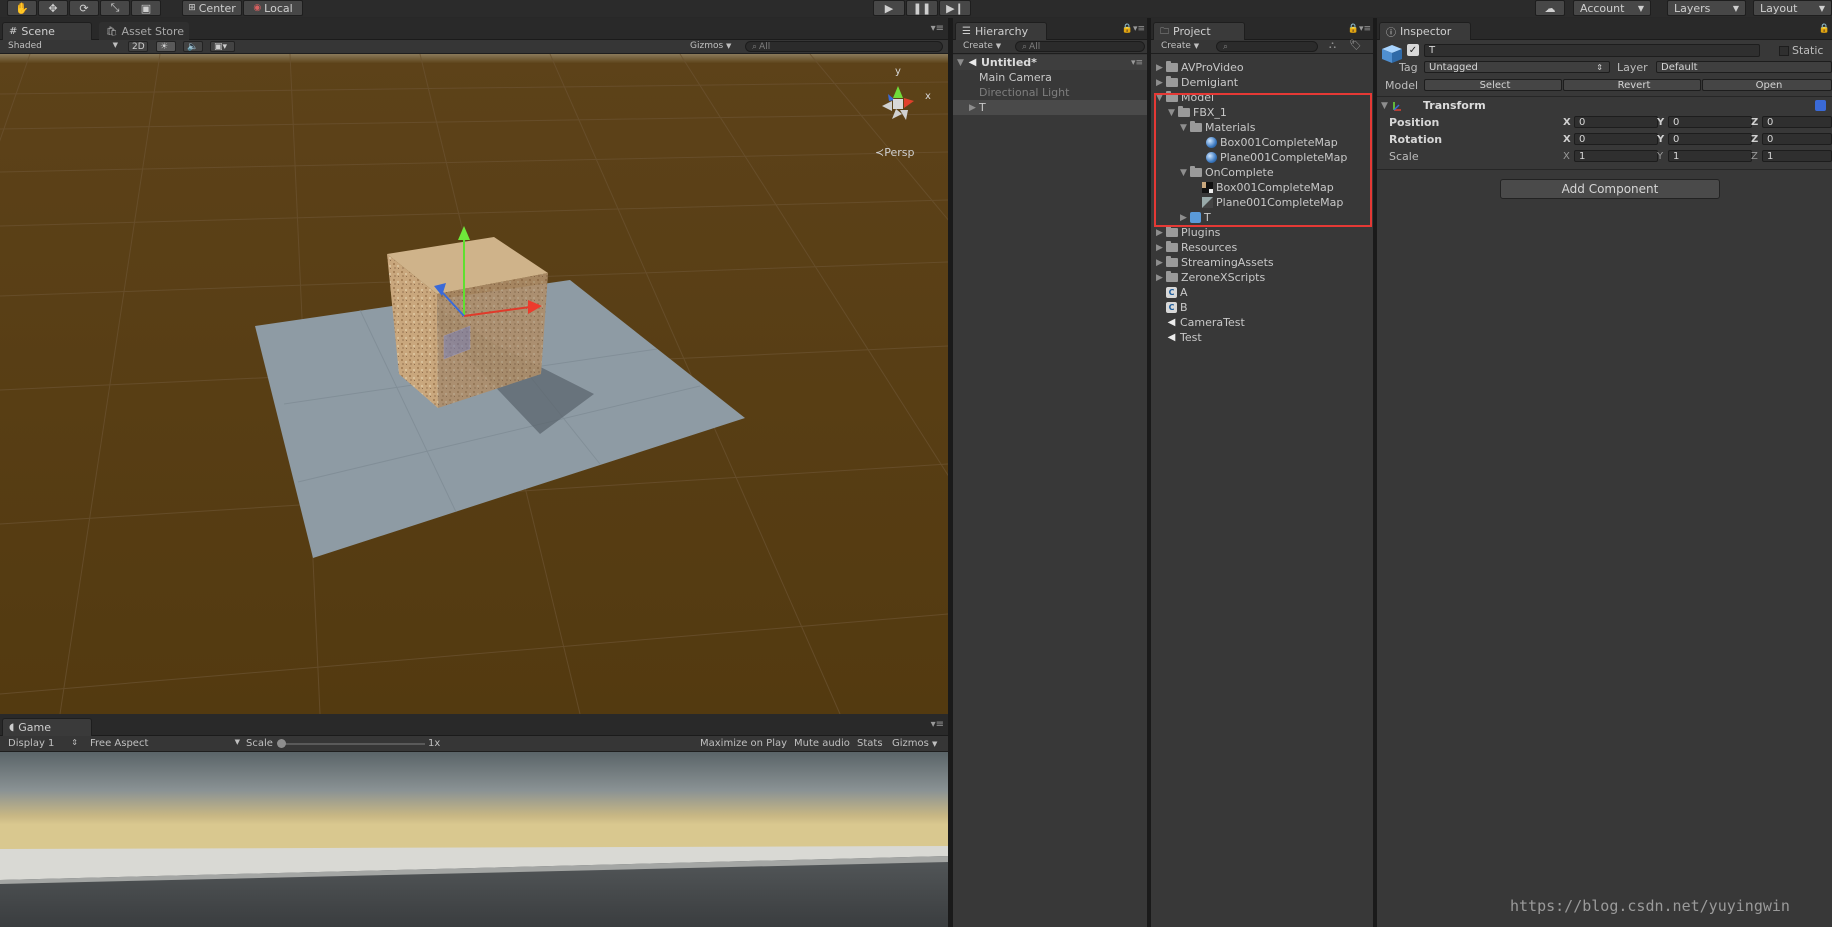 The height and width of the screenshot is (927, 1832). What do you see at coordinates (1454, 105) in the screenshot?
I see `transform-title: Transform` at bounding box center [1454, 105].